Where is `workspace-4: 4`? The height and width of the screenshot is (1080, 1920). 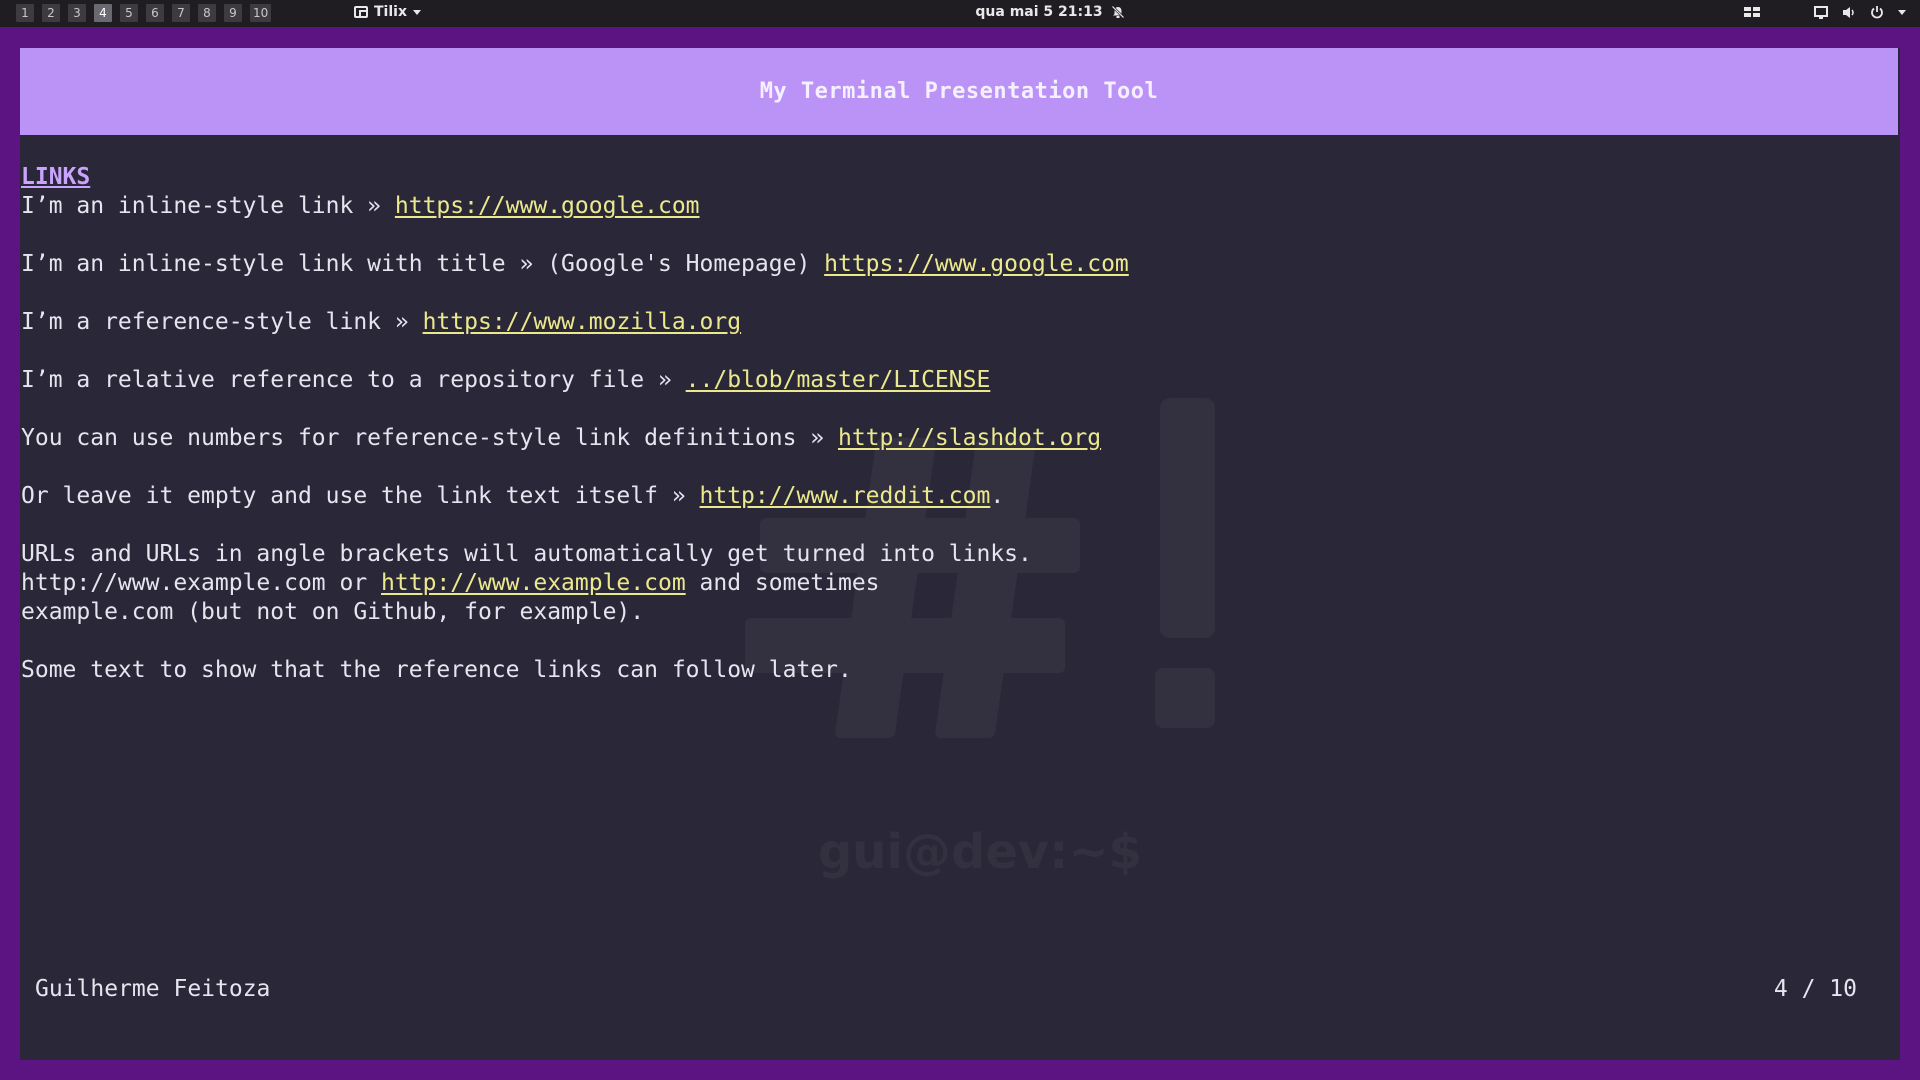 workspace-4: 4 is located at coordinates (103, 13).